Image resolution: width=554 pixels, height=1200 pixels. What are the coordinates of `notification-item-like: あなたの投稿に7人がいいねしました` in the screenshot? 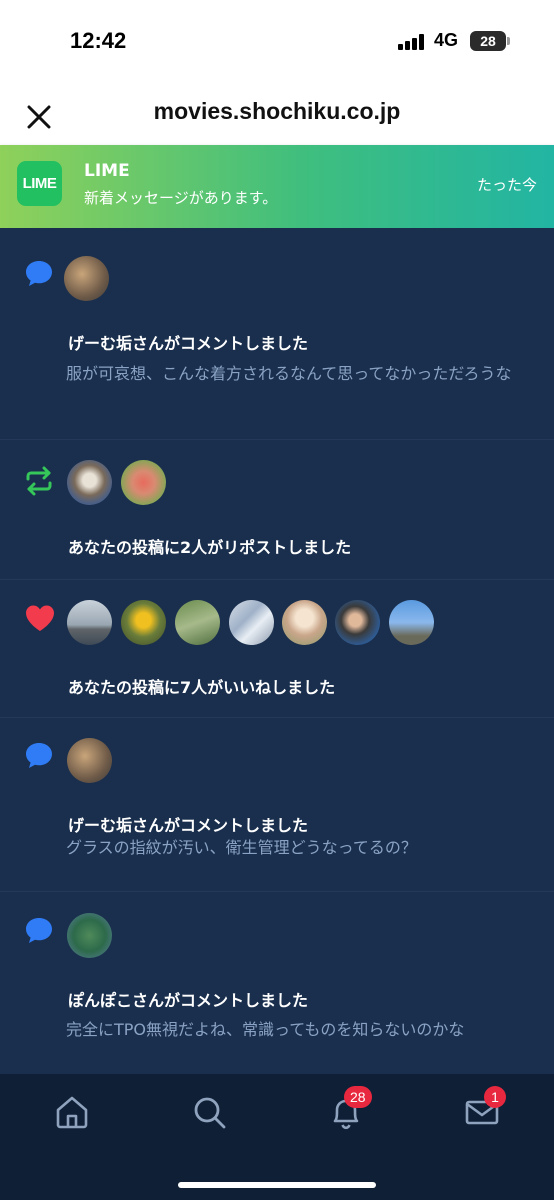 It's located at (277, 649).